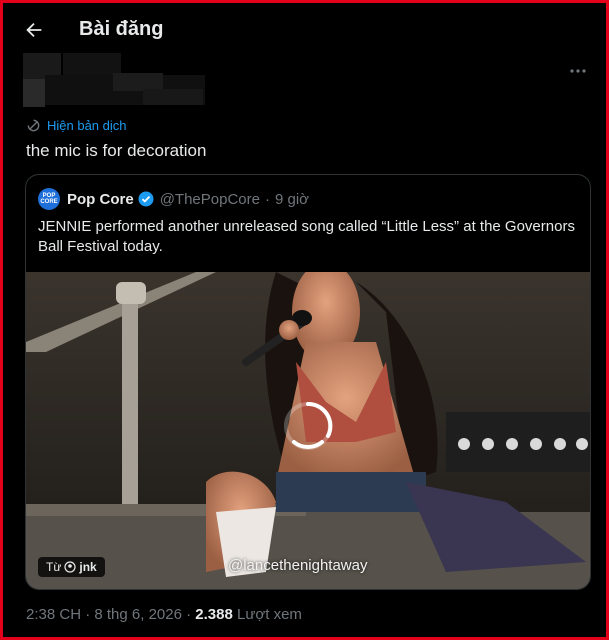 Image resolution: width=609 pixels, height=640 pixels. What do you see at coordinates (54, 567) in the screenshot?
I see `source-prefix: Từ` at bounding box center [54, 567].